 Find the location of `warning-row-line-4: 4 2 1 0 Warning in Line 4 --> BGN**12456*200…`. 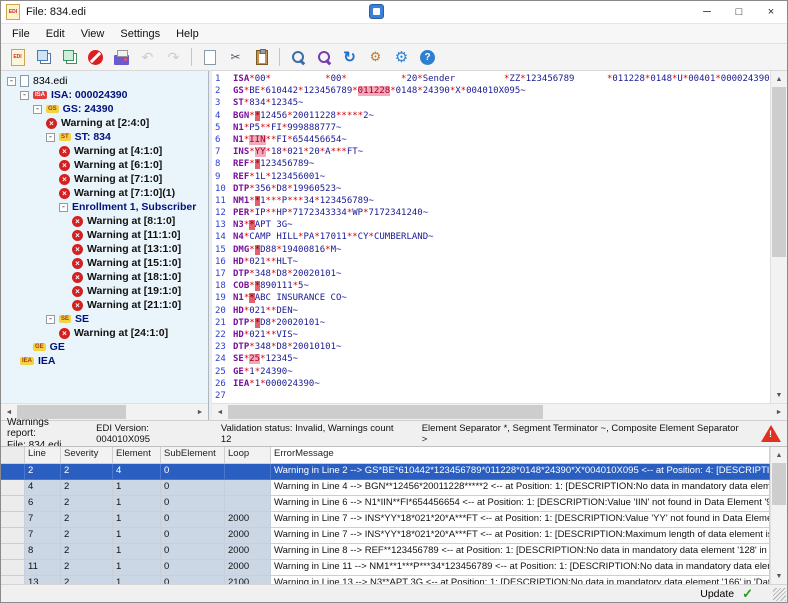

warning-row-line-4: 4 2 1 0 Warning in Line 4 --> BGN**12456*200… is located at coordinates (385, 488).